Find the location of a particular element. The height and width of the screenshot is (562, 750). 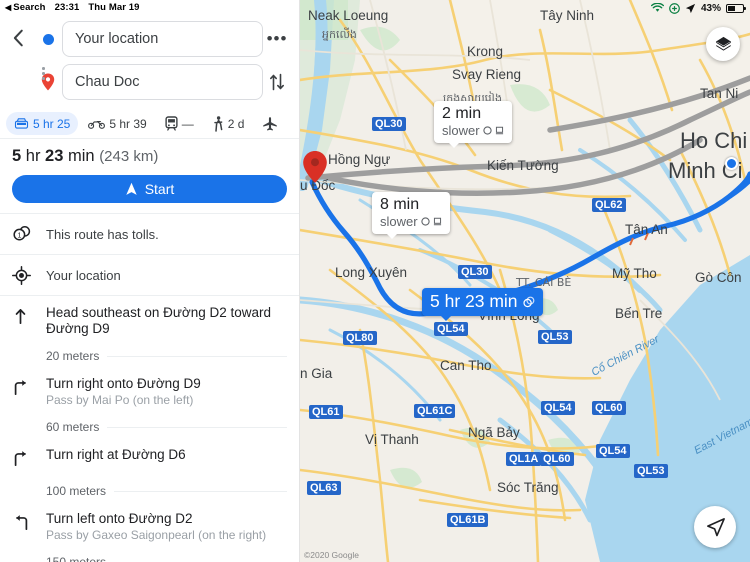

recenter-navigation-button is located at coordinates (715, 527).